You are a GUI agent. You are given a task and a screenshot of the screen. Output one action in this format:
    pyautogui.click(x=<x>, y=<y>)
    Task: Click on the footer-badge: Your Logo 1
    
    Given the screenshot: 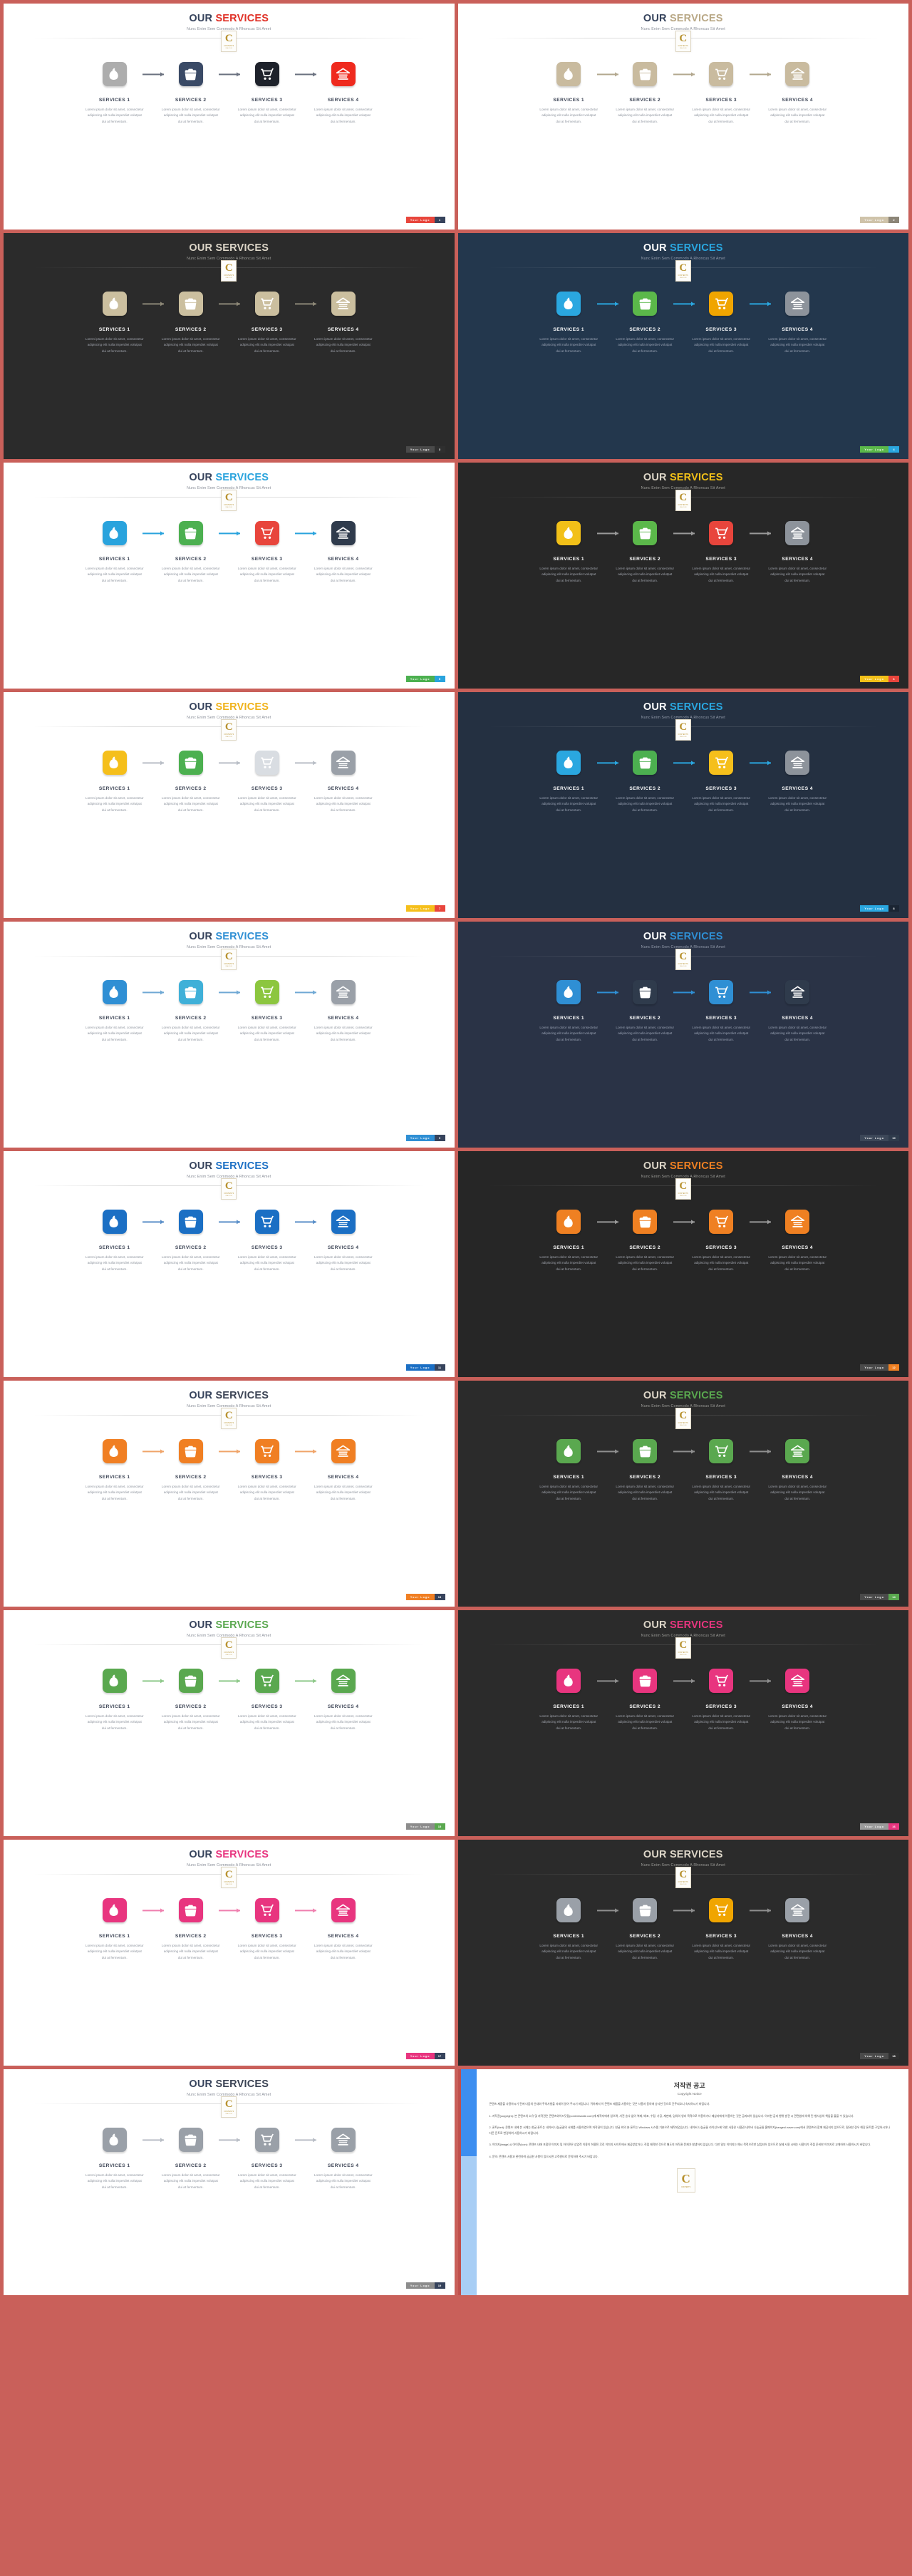 What is the action you would take?
    pyautogui.click(x=425, y=220)
    